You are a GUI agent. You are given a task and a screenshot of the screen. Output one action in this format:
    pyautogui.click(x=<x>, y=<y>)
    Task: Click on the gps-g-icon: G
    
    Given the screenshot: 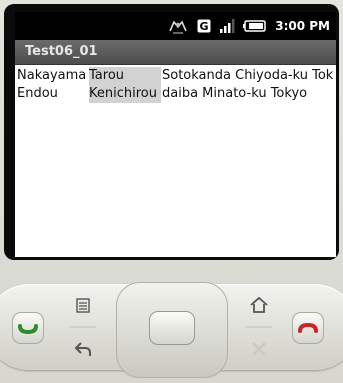 What is the action you would take?
    pyautogui.click(x=204, y=26)
    